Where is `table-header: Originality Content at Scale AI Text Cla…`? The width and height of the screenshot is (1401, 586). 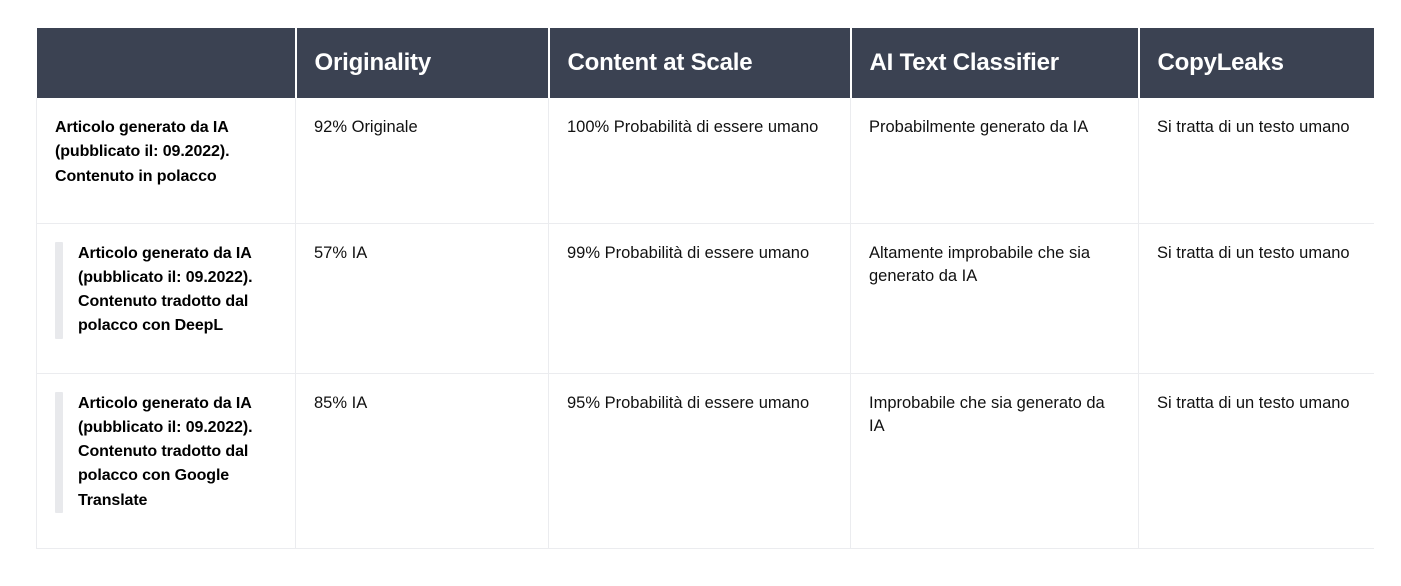
table-header: Originality Content at Scale AI Text Cla… is located at coordinates (705, 63).